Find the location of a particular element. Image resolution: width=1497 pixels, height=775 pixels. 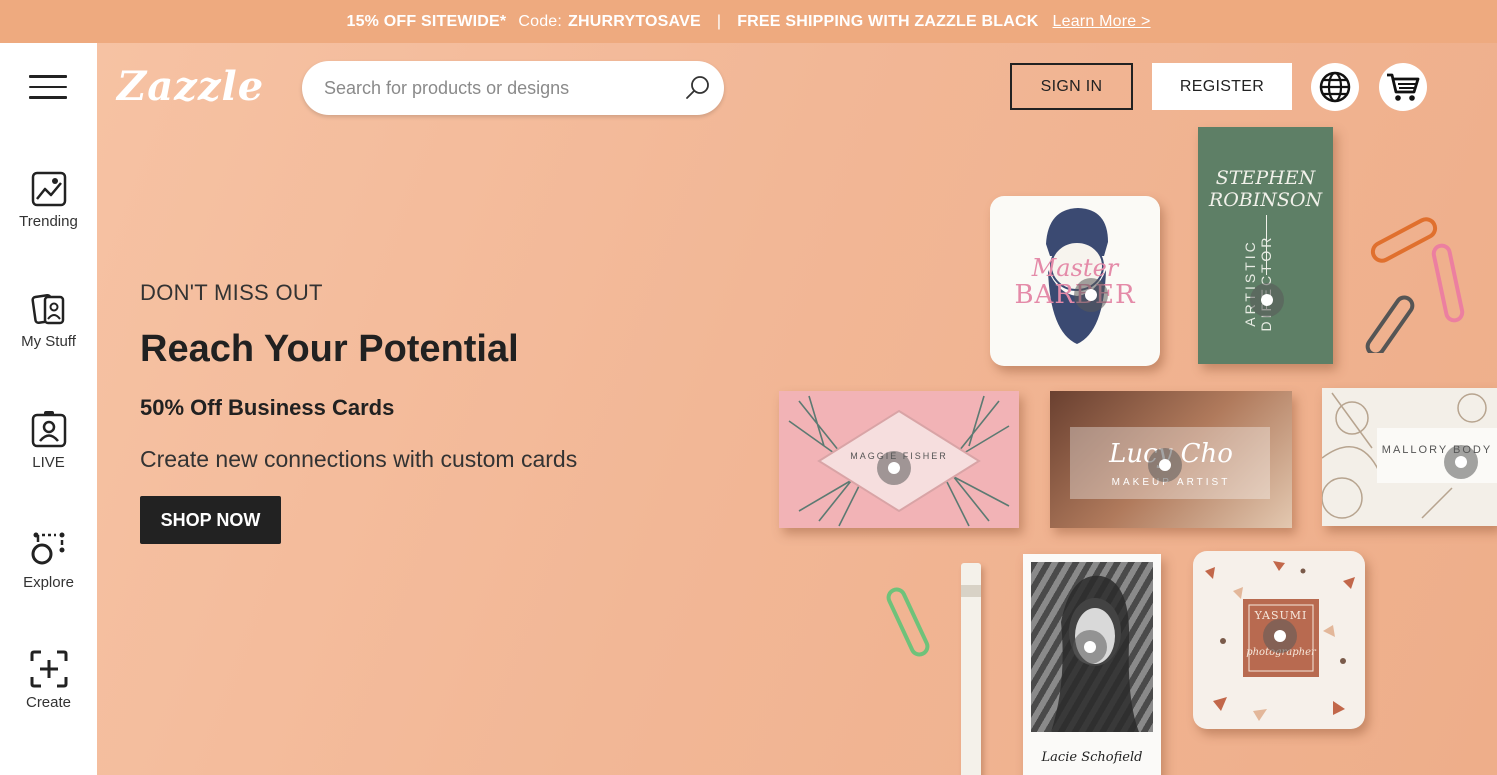

promo-offer: 15% OFF SITEWIDE* is located at coordinates (426, 21).